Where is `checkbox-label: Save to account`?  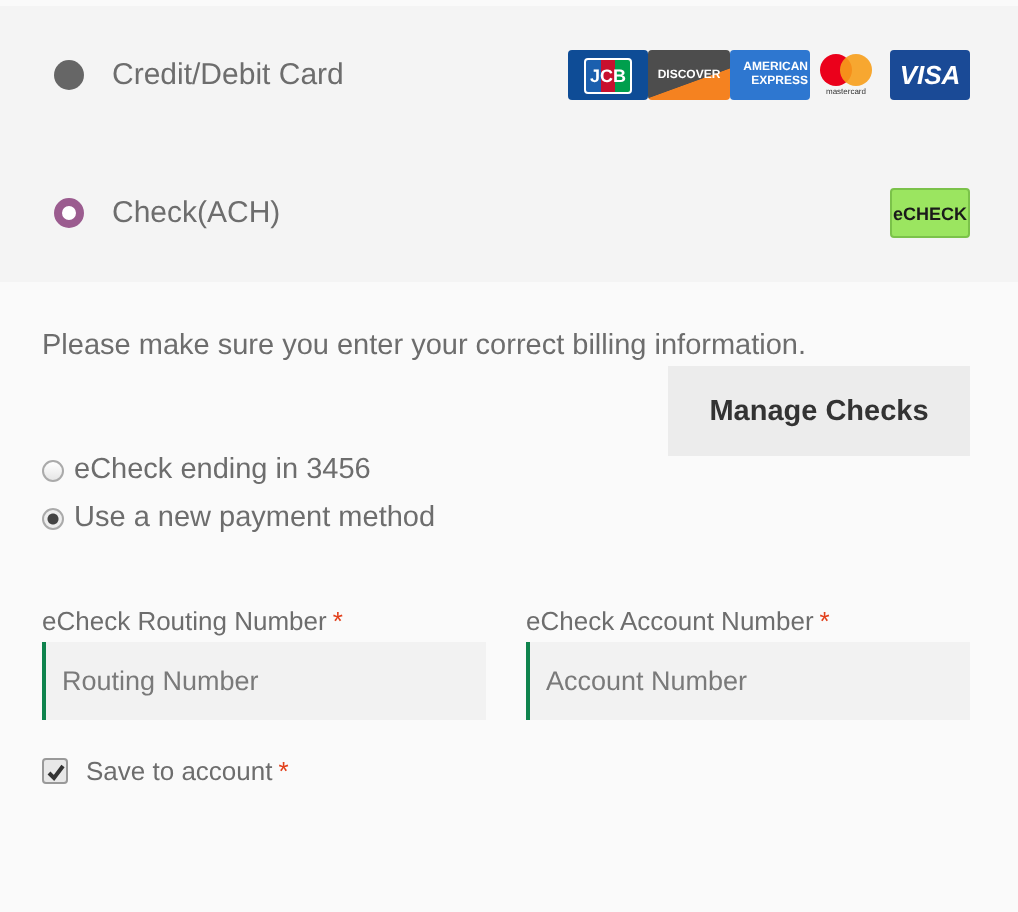
checkbox-label: Save to account is located at coordinates (179, 771).